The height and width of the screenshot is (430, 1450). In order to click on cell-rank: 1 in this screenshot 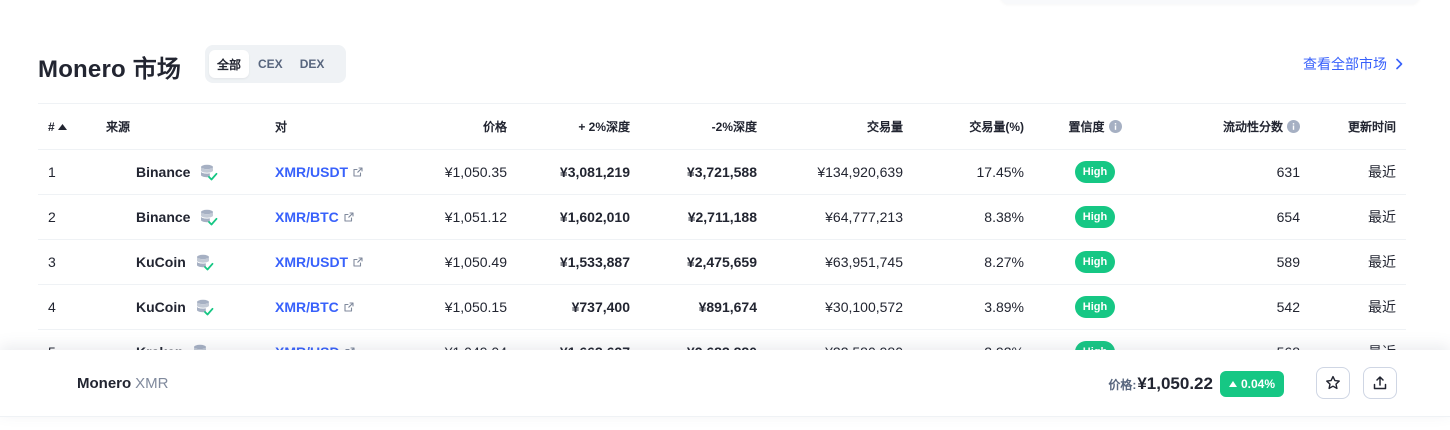, I will do `click(52, 172)`.